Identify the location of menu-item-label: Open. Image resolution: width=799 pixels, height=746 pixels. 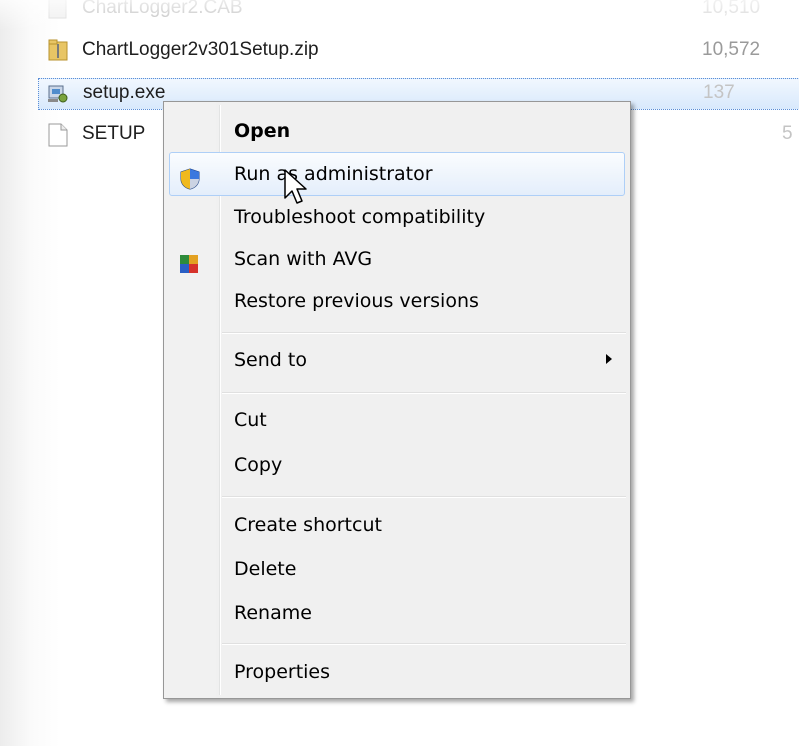
(262, 131).